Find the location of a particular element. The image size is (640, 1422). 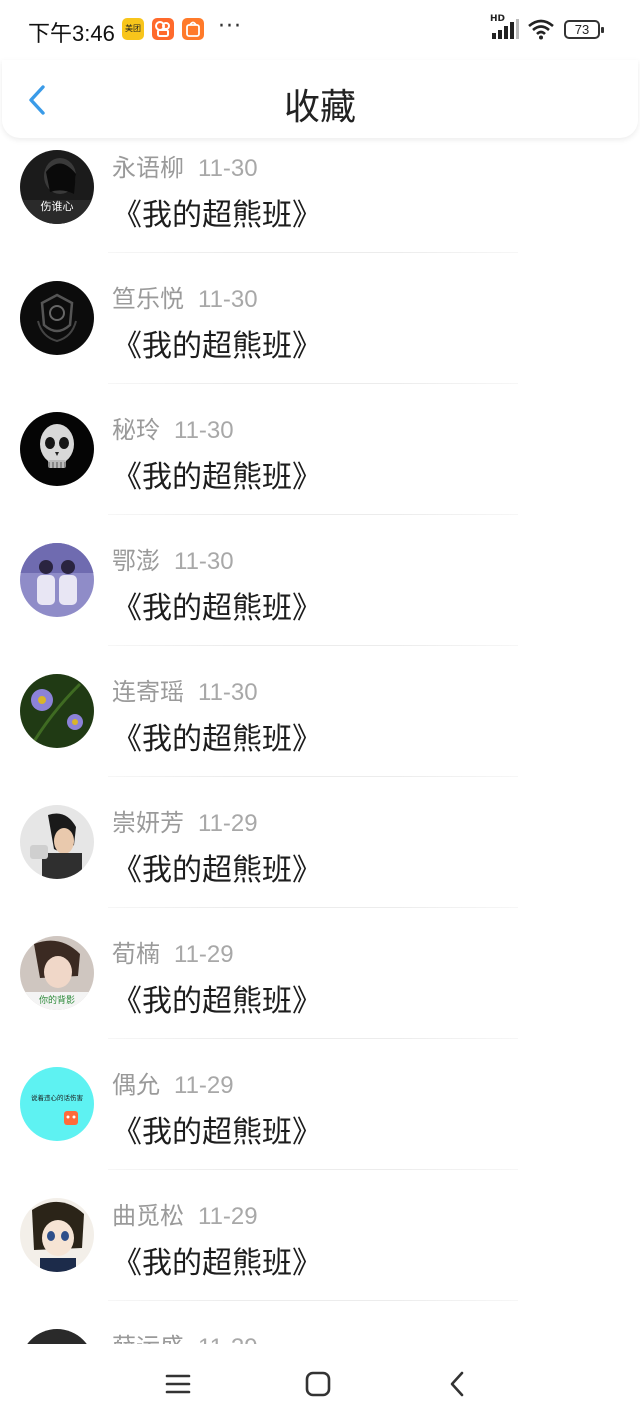

avatar-caption: 你的背影 is located at coordinates (57, 1000).